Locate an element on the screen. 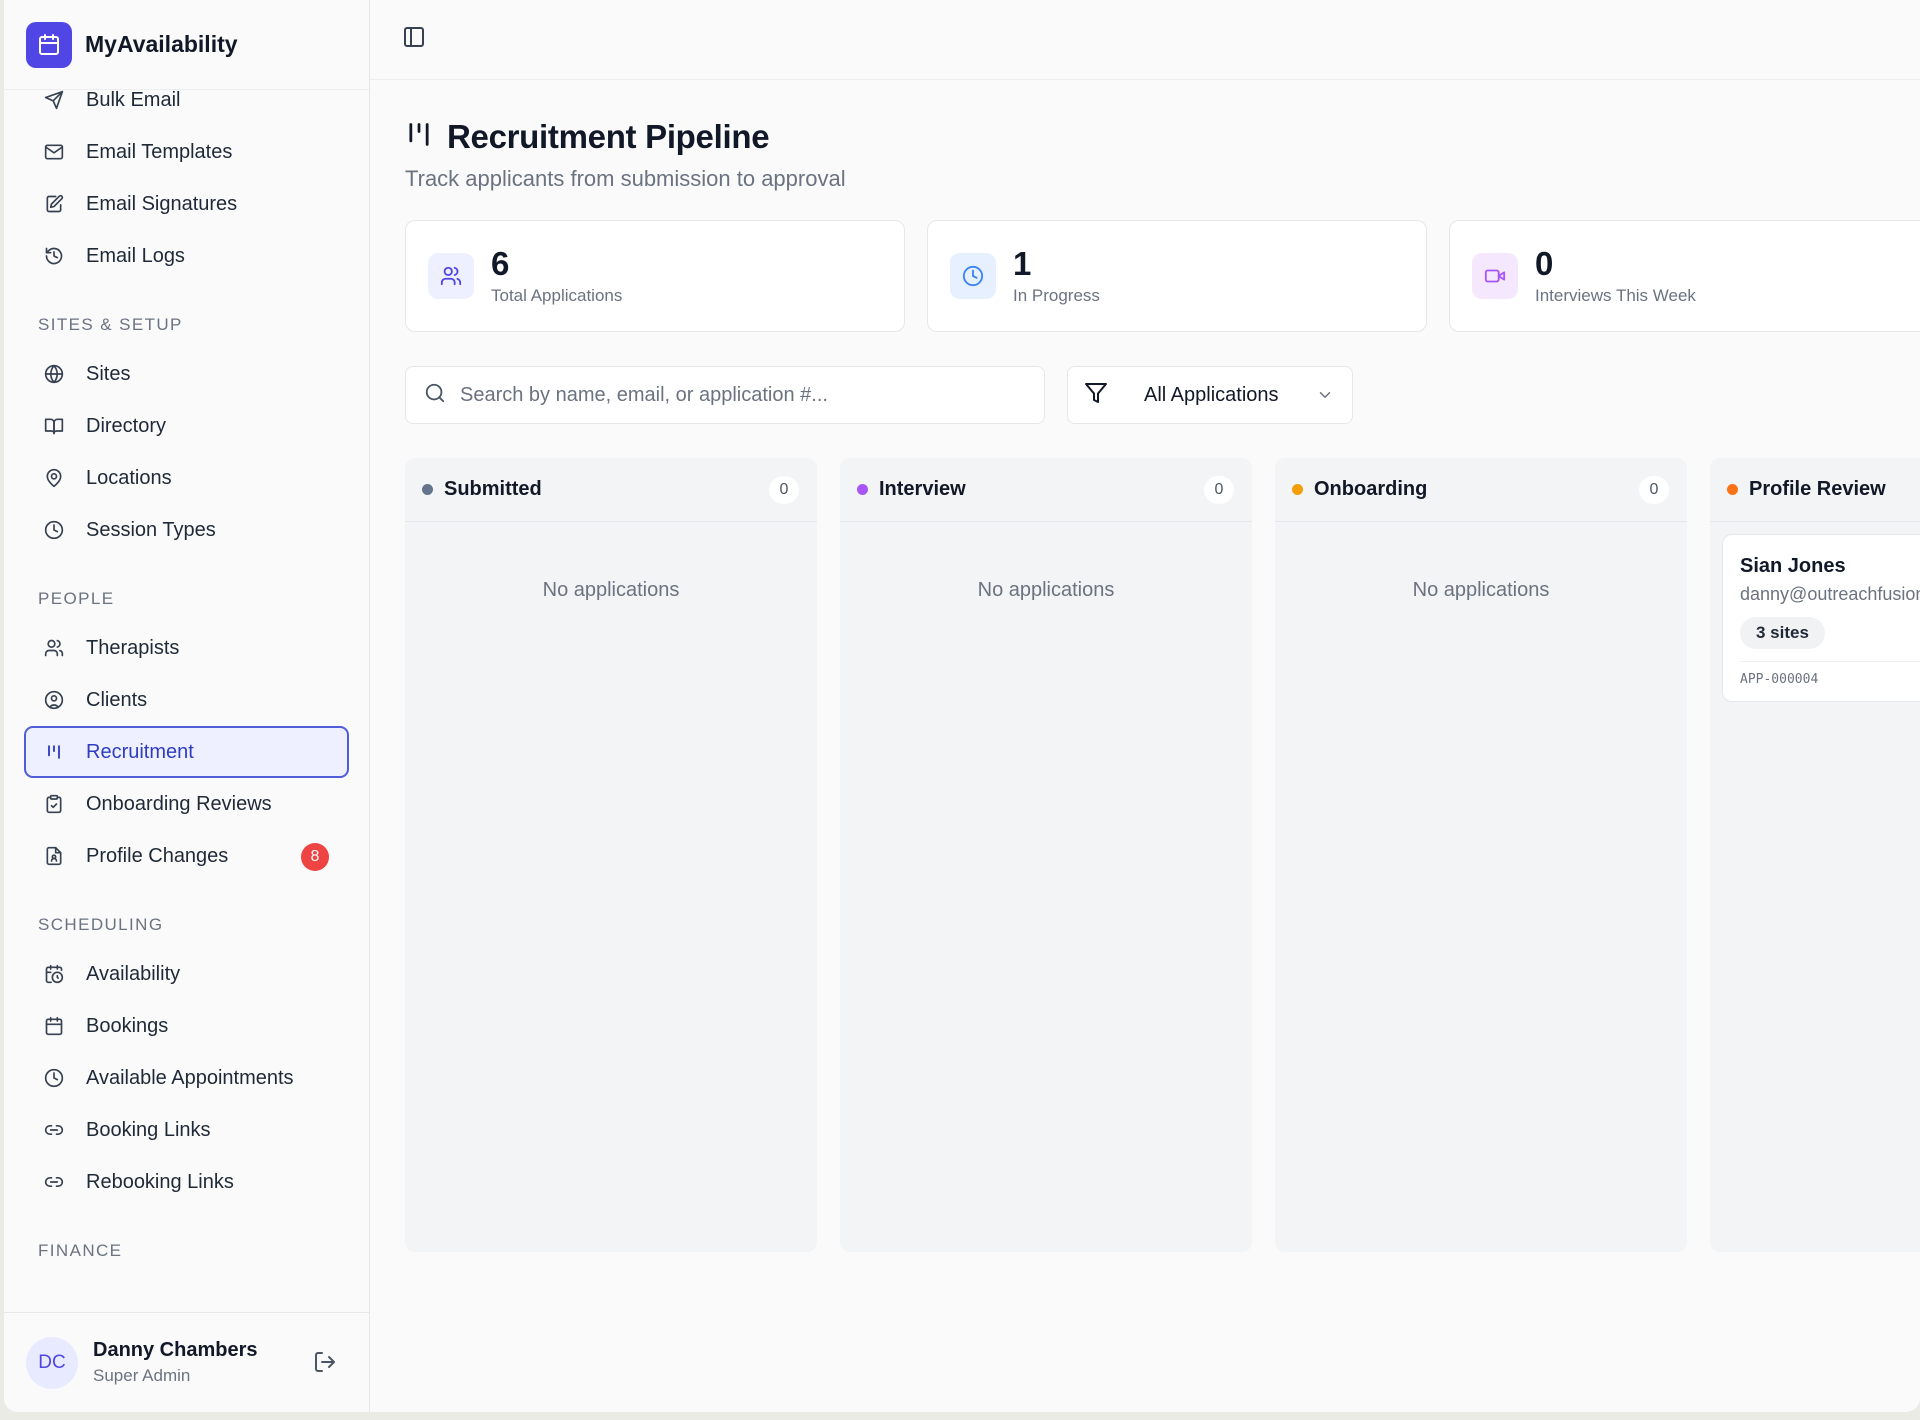 Image resolution: width=1920 pixels, height=1420 pixels. user-name: Danny Chambers is located at coordinates (175, 1350).